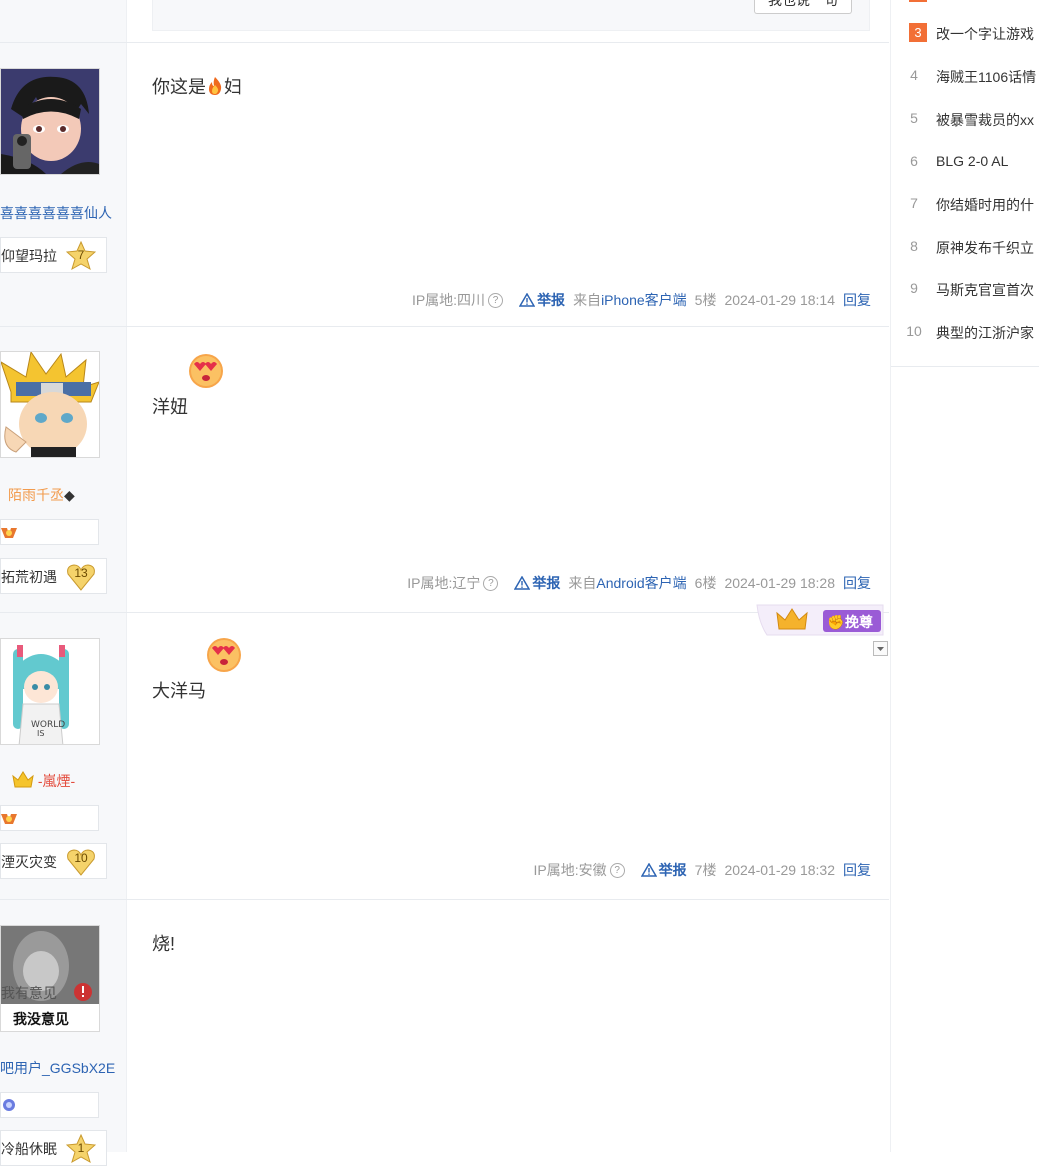 The height and width of the screenshot is (1167, 1039). I want to click on forum-level-badge: 拓荒初遇 13, so click(53, 576).